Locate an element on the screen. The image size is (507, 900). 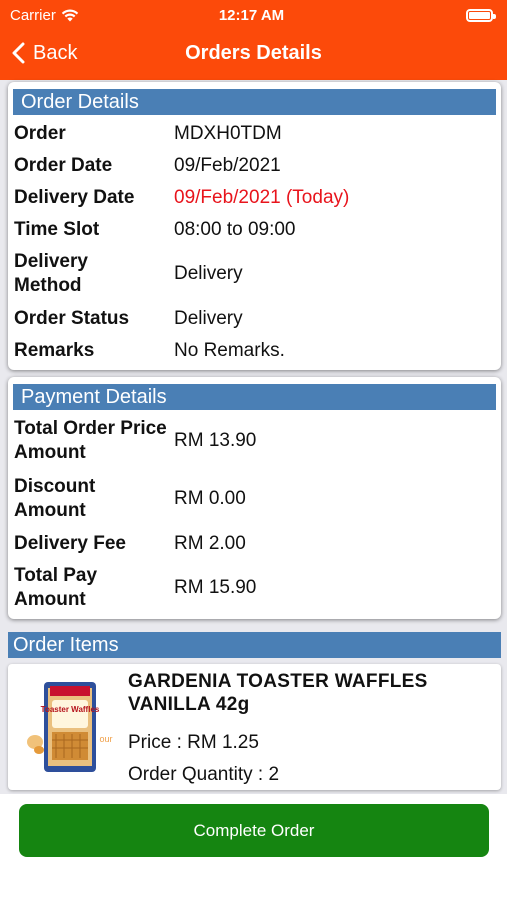
total-pay-label: Total Pay Amount is located at coordinates (56, 587).